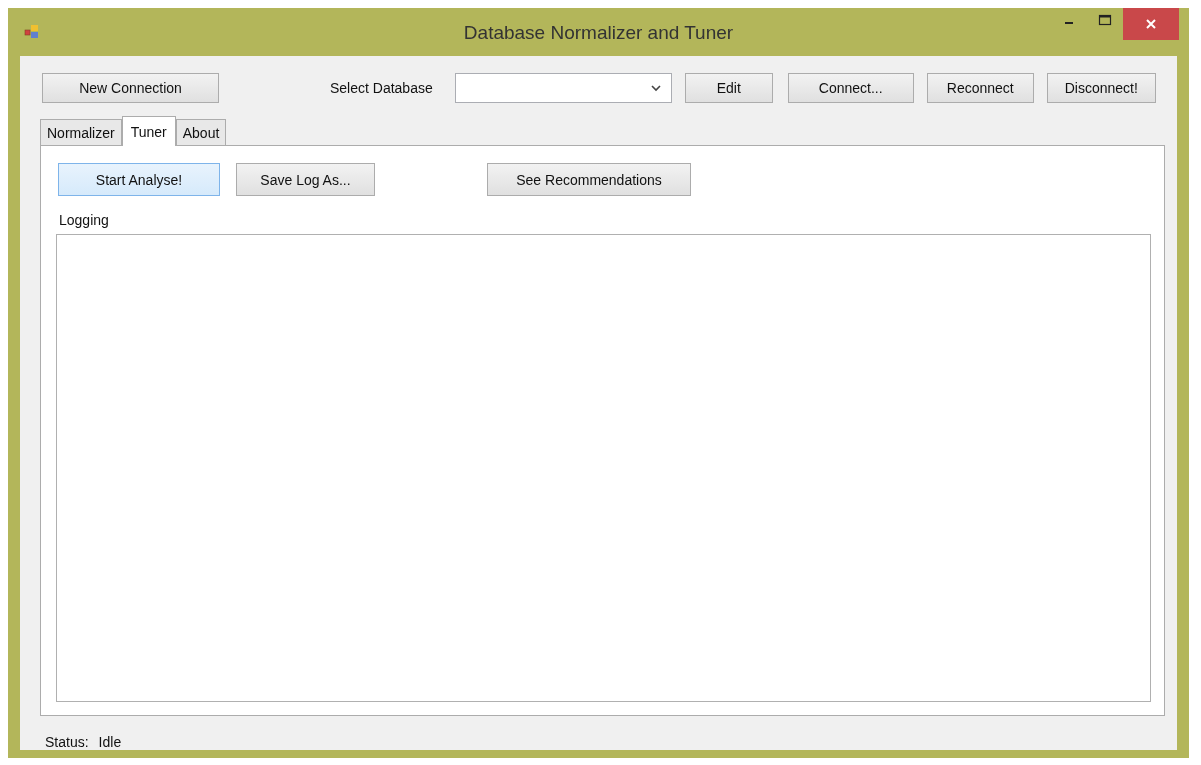 The image size is (1201, 765). I want to click on toolbar-button: Edit, so click(728, 88).